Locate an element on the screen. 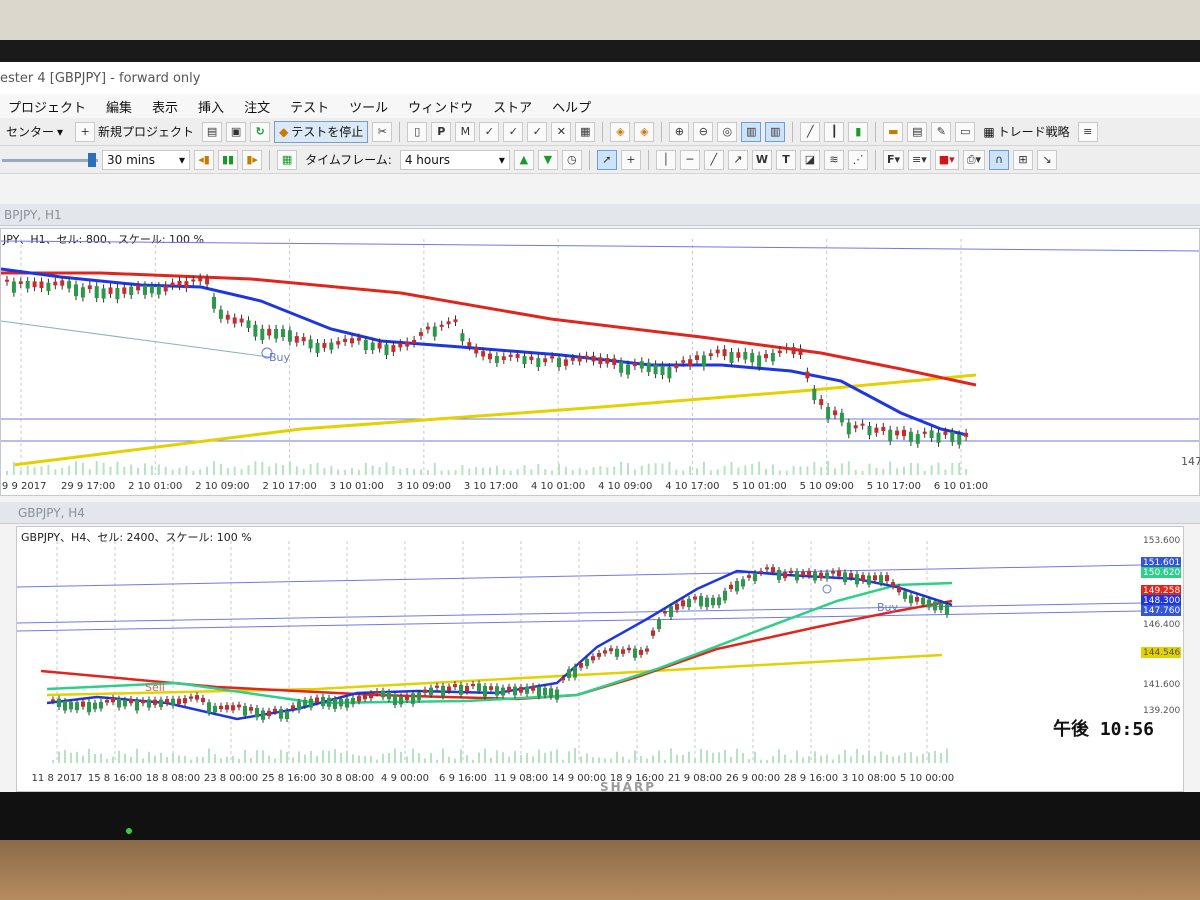 This screenshot has width=1200, height=900. doc-icon: ▦ is located at coordinates (585, 131).